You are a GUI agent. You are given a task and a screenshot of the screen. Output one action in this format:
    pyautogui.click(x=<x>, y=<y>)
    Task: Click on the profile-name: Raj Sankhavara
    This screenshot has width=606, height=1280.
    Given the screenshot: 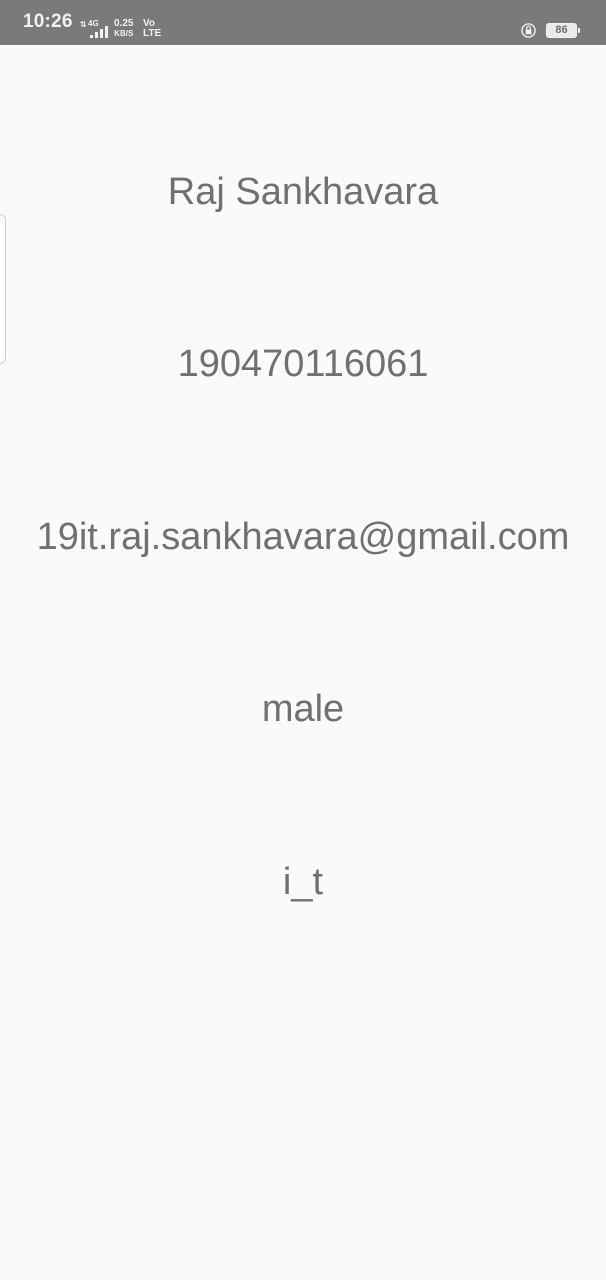 What is the action you would take?
    pyautogui.click(x=303, y=192)
    